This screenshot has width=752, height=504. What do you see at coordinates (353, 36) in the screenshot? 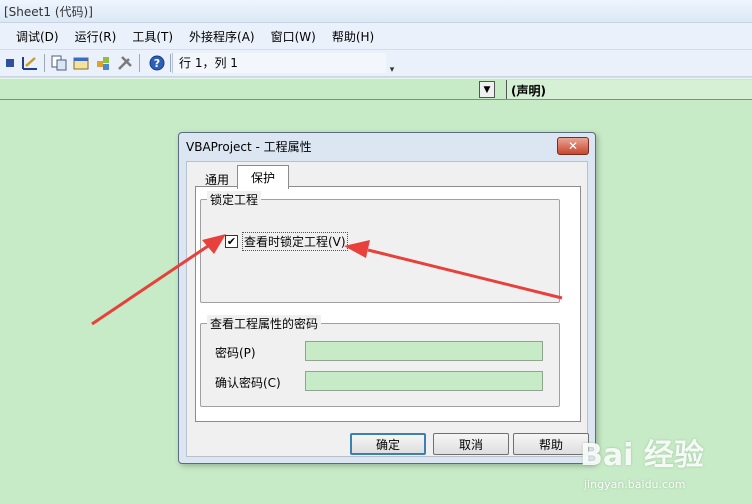
I see `menu-help: 帮助(H)` at bounding box center [353, 36].